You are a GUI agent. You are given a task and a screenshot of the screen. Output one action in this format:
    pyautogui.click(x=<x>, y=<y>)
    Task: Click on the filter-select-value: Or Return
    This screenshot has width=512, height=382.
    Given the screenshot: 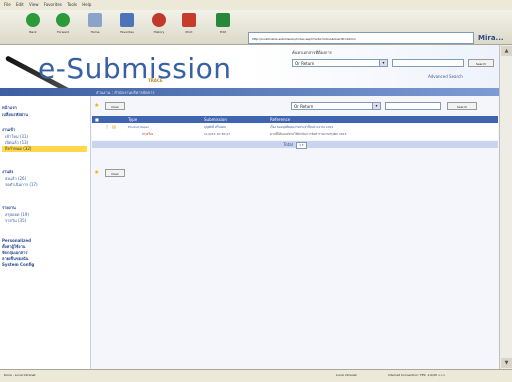 What is the action you would take?
    pyautogui.click(x=304, y=106)
    